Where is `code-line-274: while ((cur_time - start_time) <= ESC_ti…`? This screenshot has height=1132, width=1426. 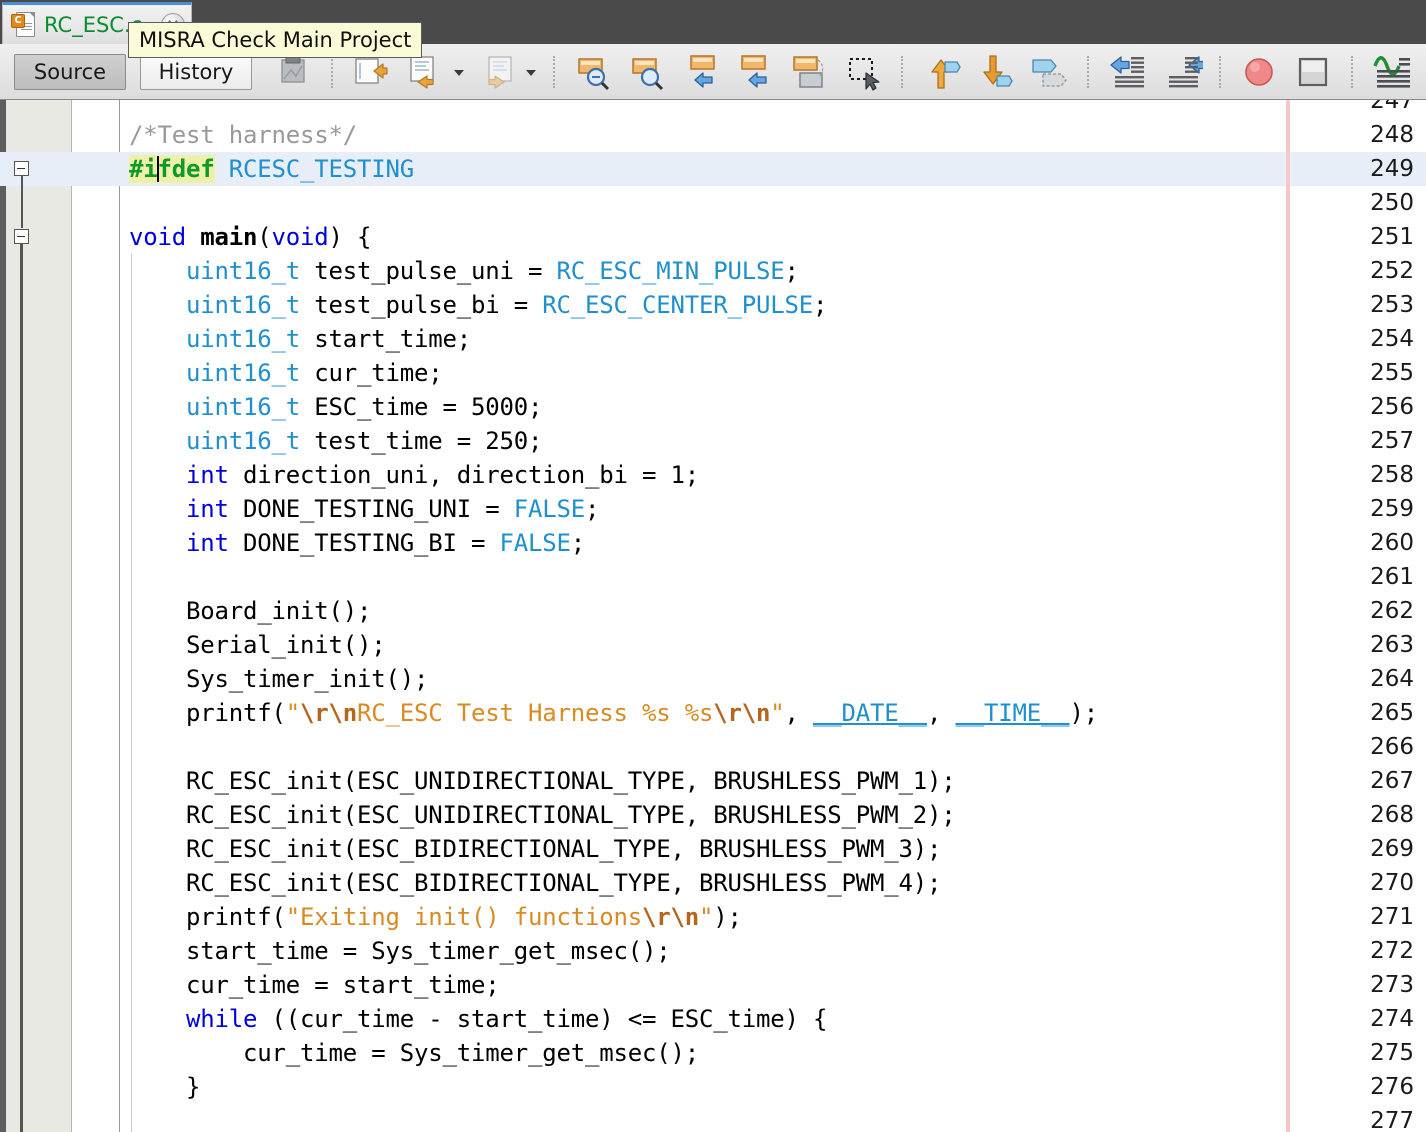 code-line-274: while ((cur_time - start_time) <= ESC_ti… is located at coordinates (507, 1019).